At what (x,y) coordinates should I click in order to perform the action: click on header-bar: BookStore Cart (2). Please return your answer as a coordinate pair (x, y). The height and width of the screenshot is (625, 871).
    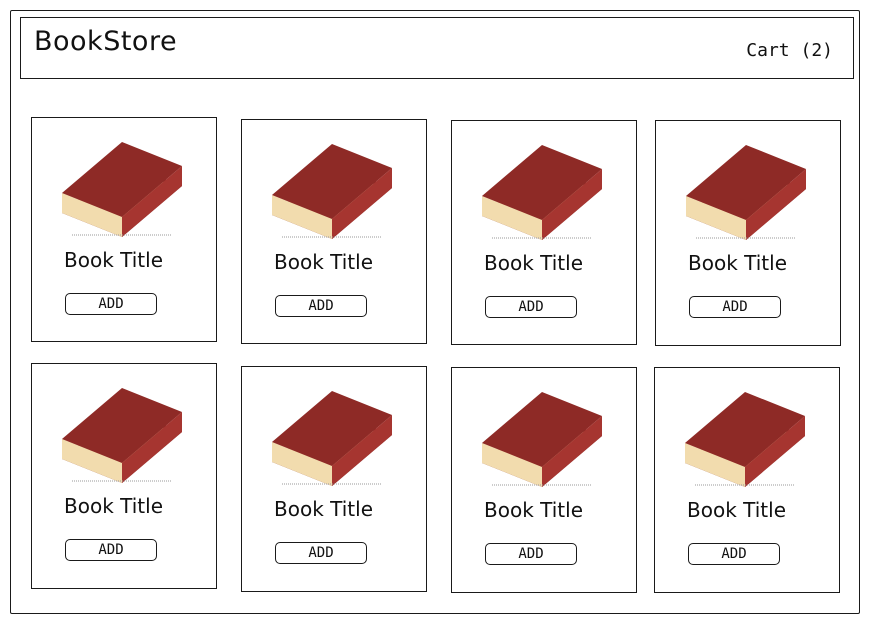
    Looking at the image, I should click on (437, 48).